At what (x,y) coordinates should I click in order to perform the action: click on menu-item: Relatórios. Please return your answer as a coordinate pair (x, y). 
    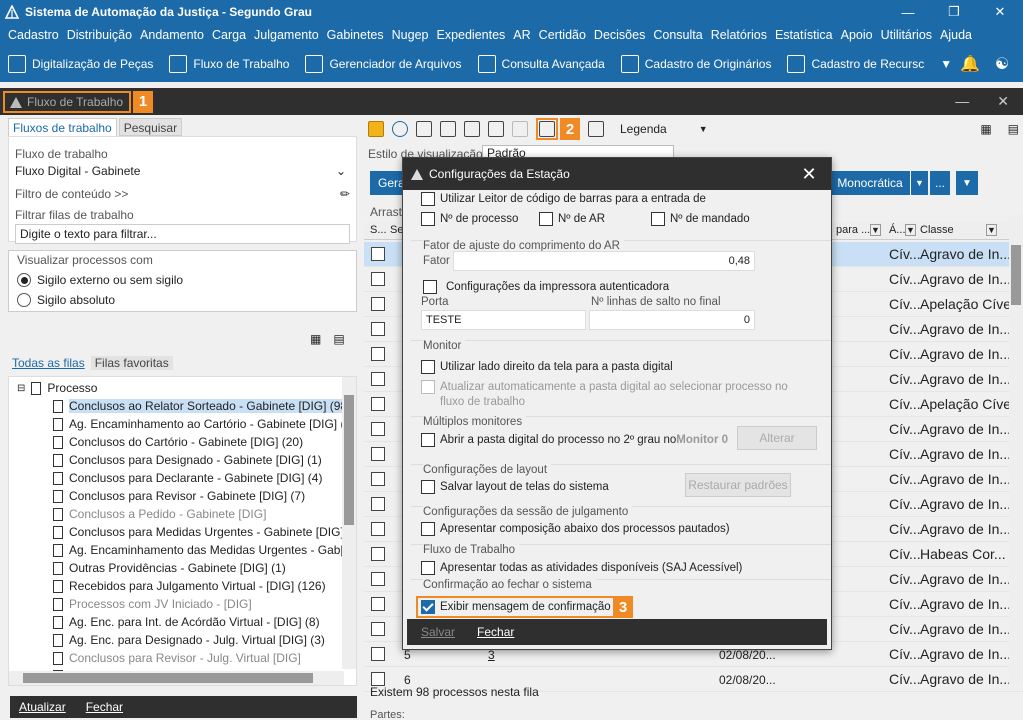
    Looking at the image, I should click on (739, 35).